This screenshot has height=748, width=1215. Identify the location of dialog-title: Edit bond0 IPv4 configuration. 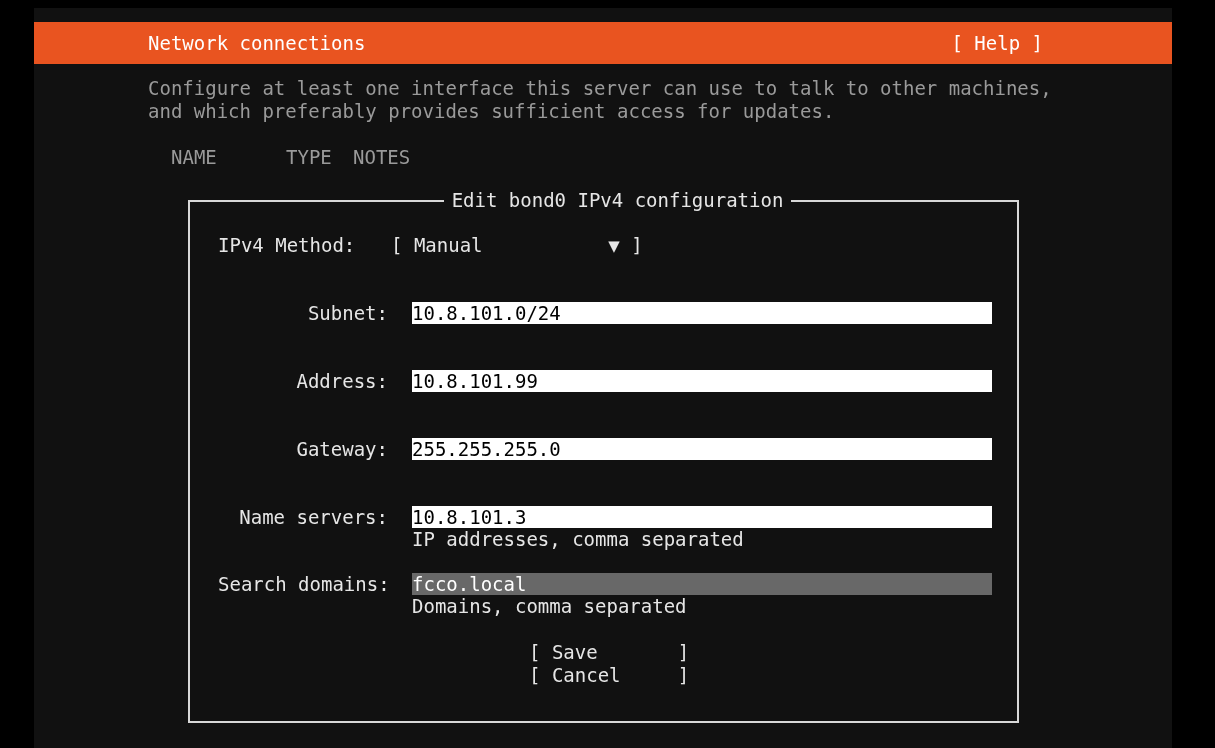
(617, 200).